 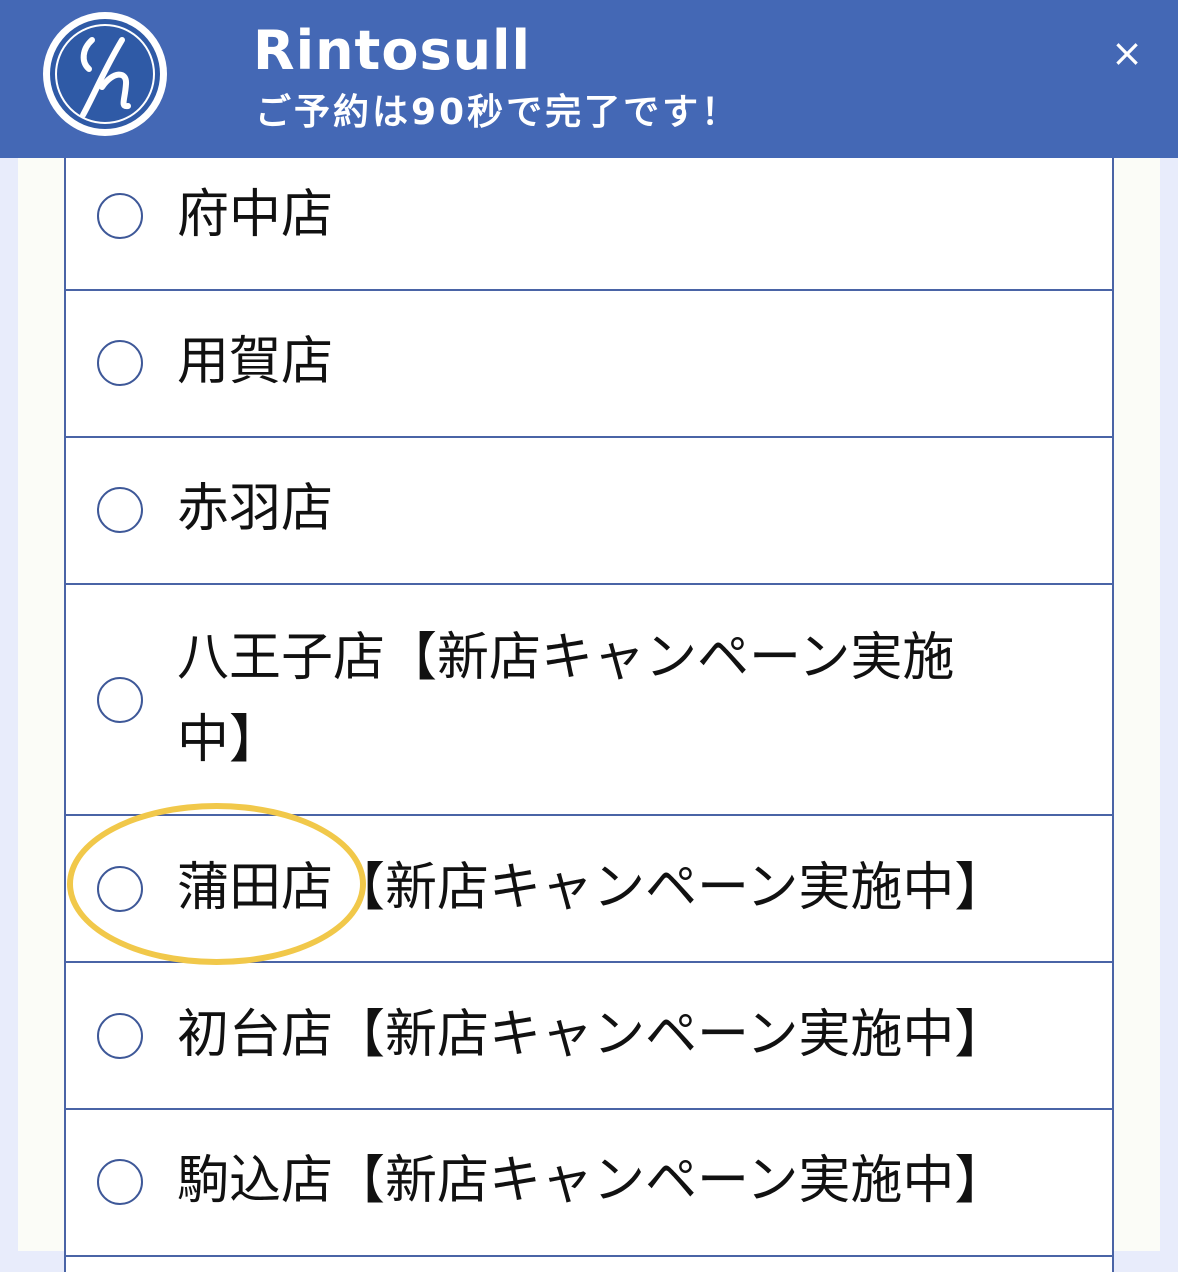 What do you see at coordinates (592, 1035) in the screenshot?
I see `store-option-label: 初台店【新店キャンペーン実施中】` at bounding box center [592, 1035].